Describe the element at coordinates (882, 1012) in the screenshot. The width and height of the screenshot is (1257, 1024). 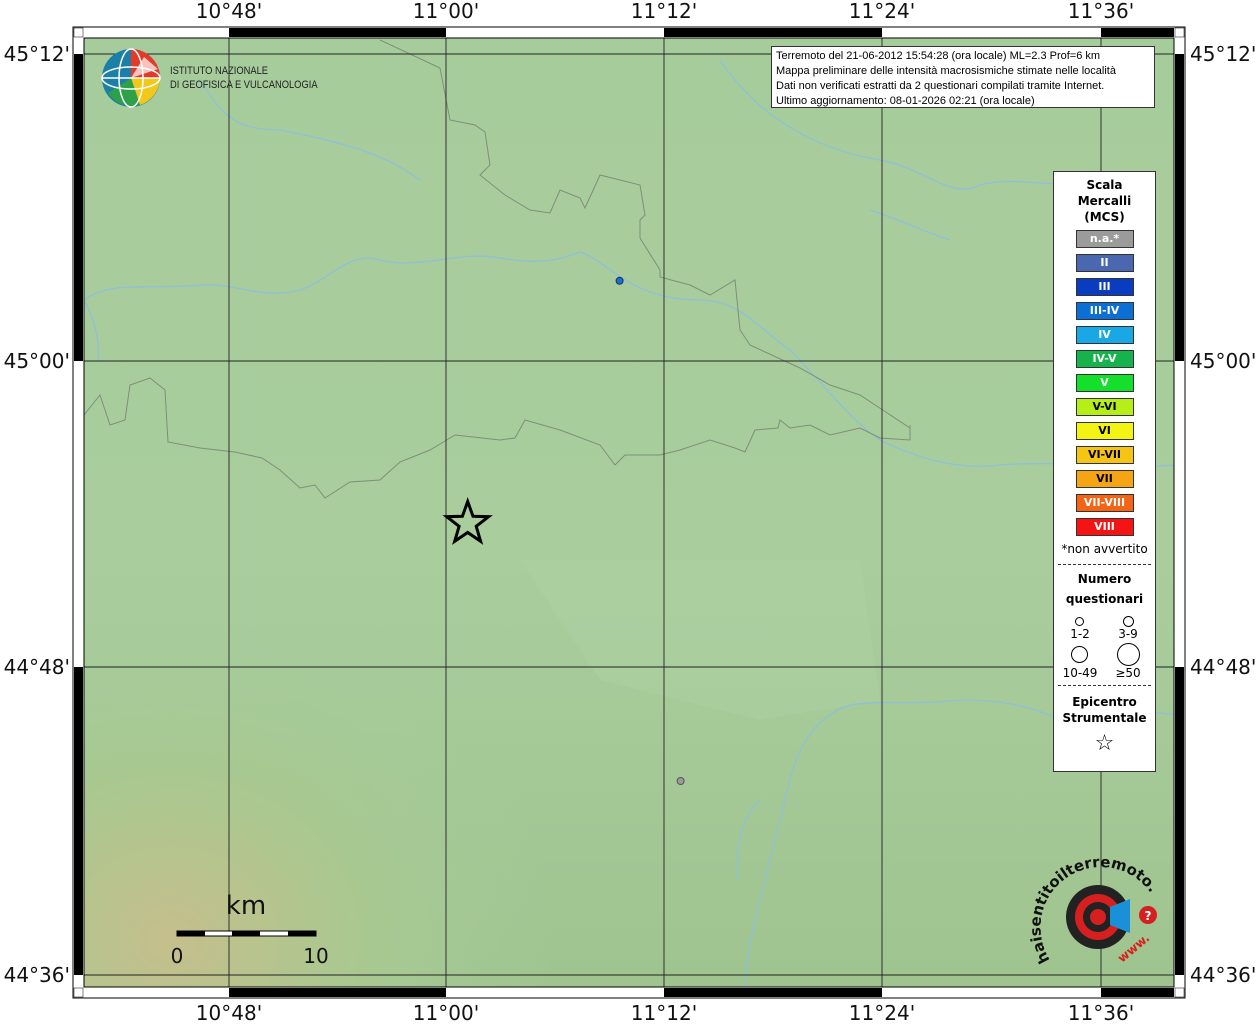
I see `bottom-label: 11°24'` at that location.